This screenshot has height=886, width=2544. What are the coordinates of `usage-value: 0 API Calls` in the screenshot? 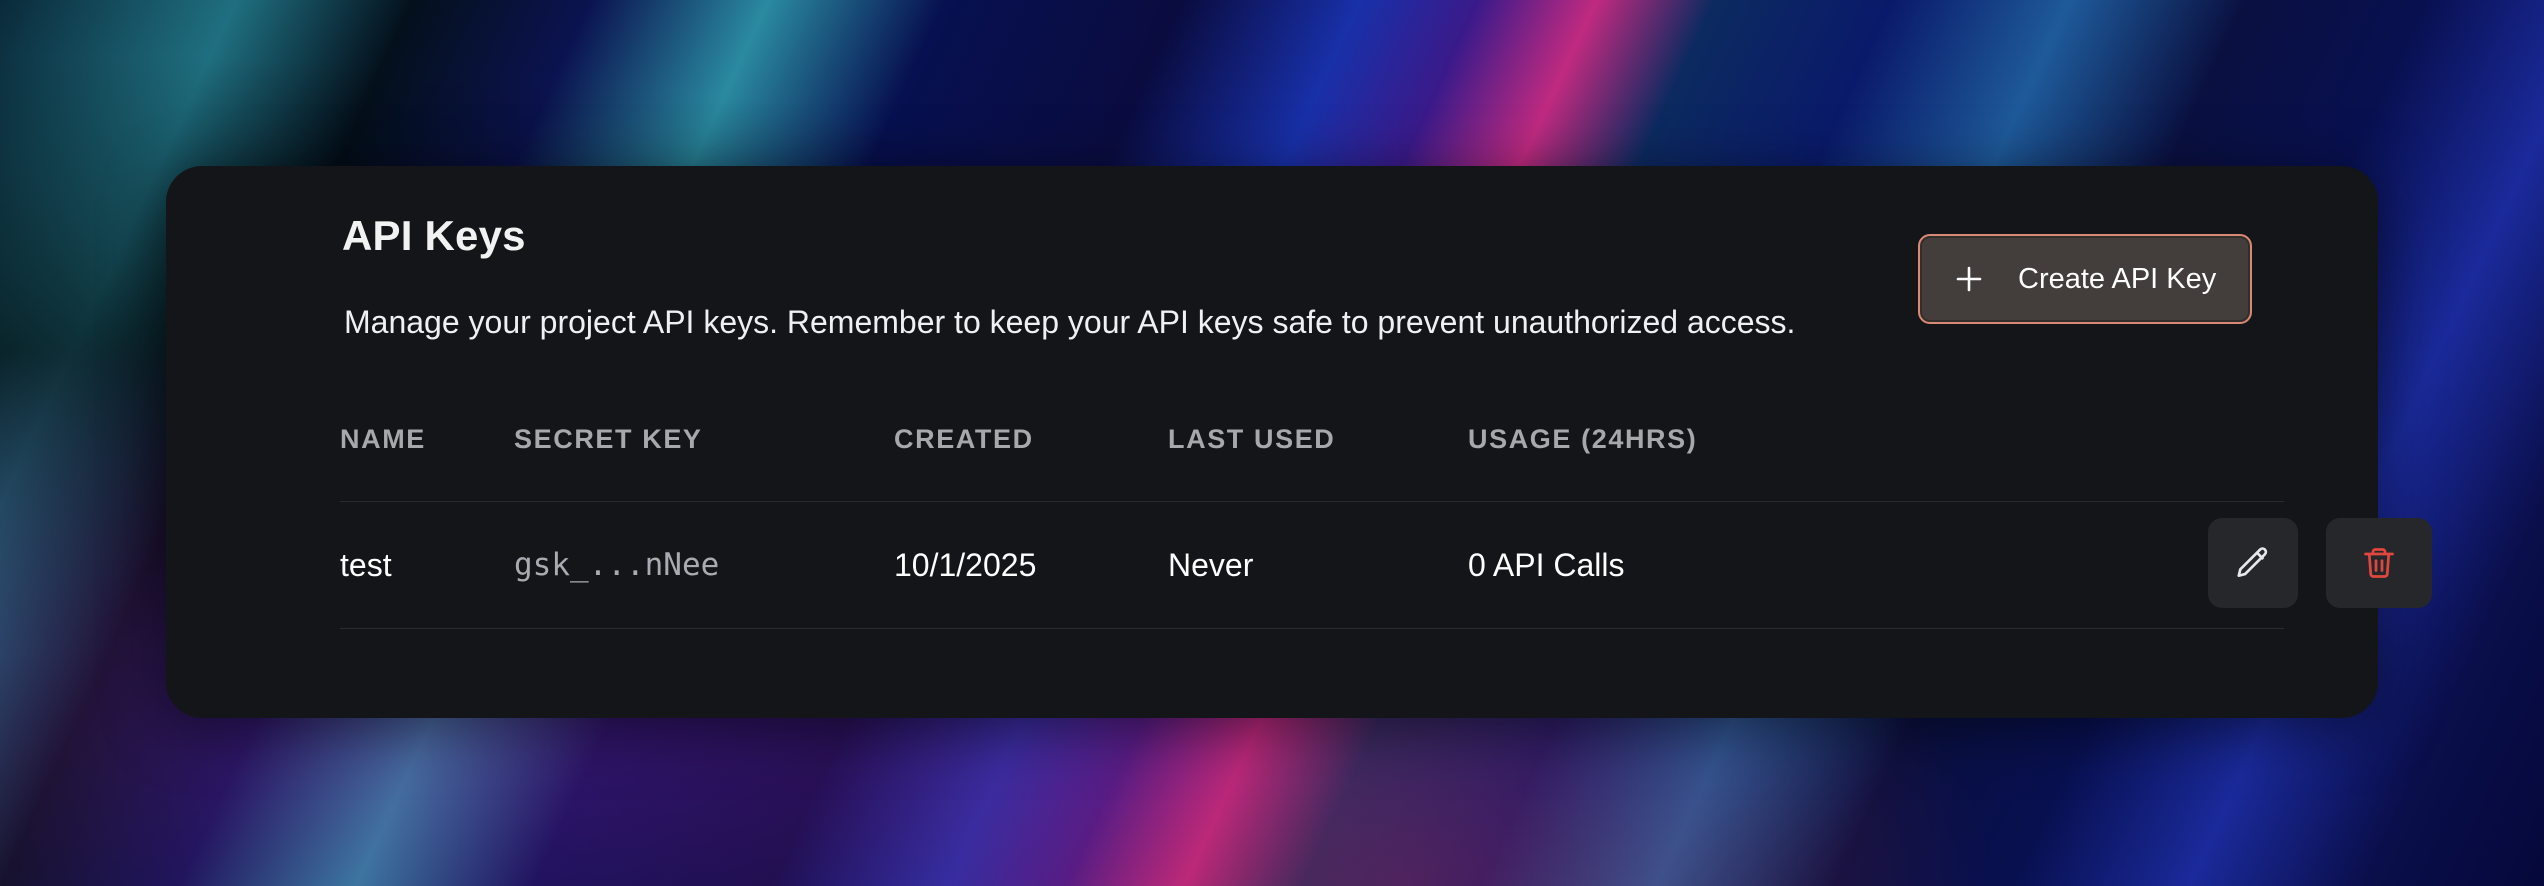 It's located at (1546, 564).